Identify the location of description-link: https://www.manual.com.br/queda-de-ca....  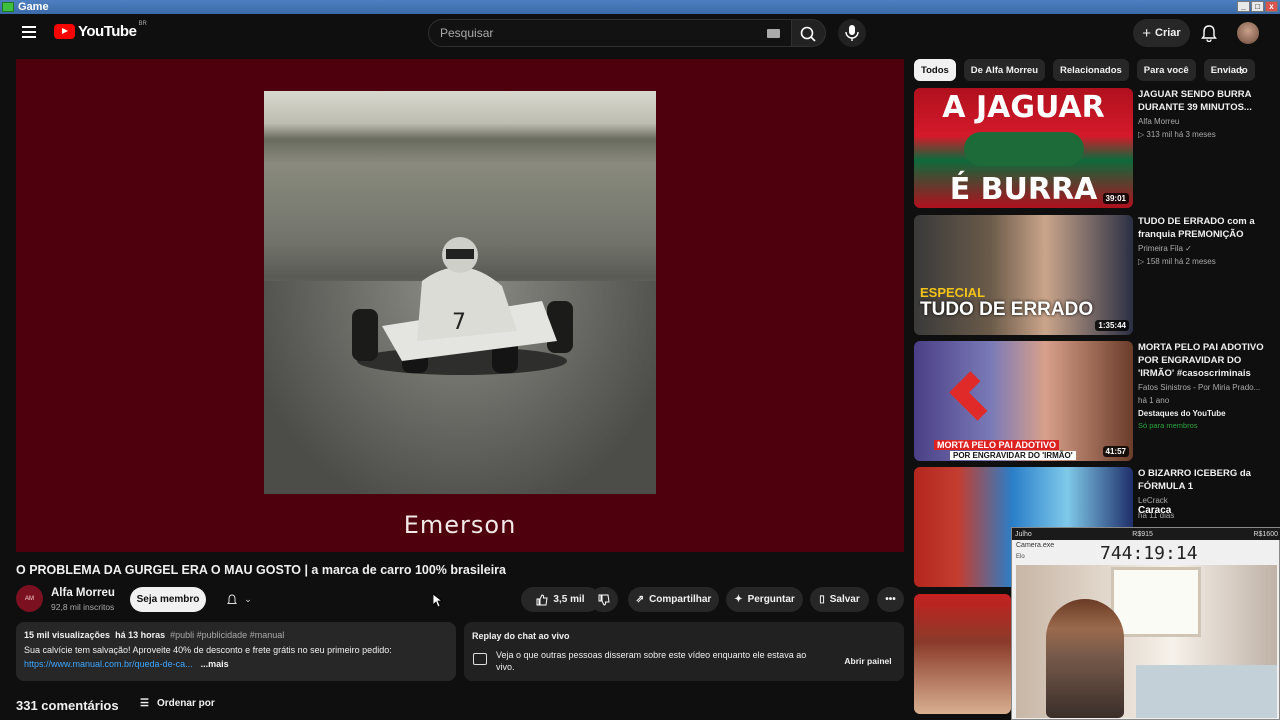
(108, 664).